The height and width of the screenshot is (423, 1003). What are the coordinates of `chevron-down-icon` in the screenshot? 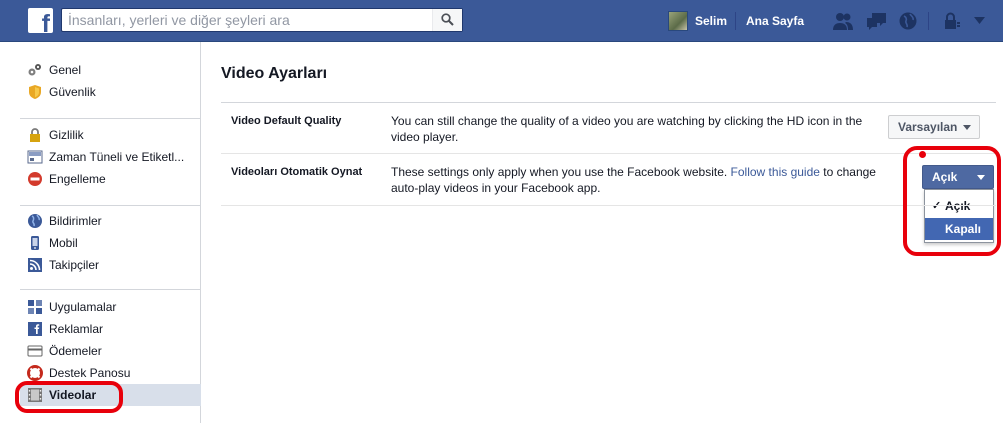 It's located at (967, 127).